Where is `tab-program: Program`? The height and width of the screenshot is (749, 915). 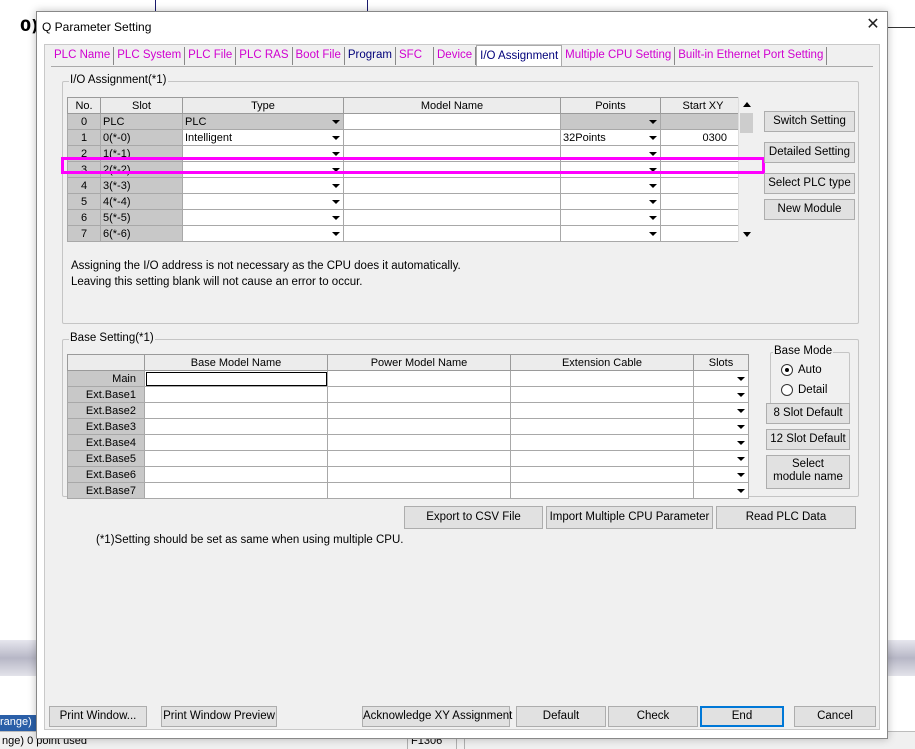 tab-program: Program is located at coordinates (370, 56).